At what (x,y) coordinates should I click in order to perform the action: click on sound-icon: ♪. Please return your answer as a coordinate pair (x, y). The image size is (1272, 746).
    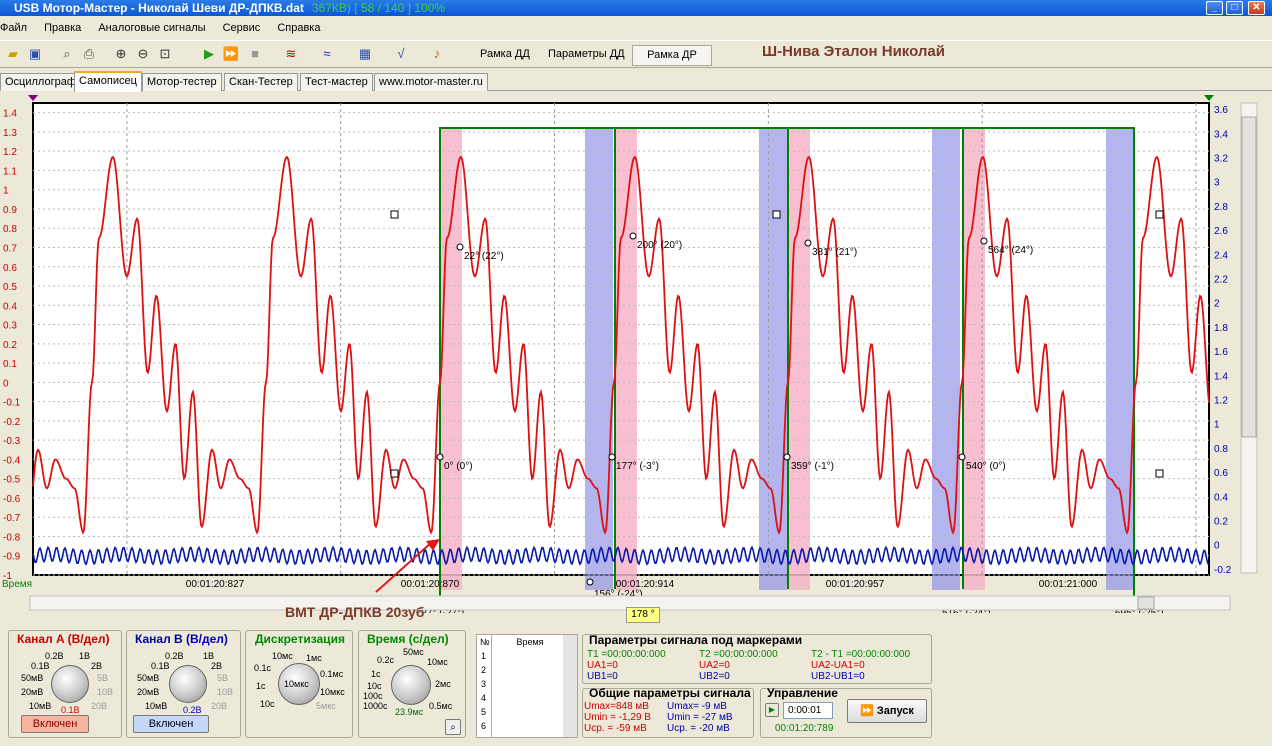
    Looking at the image, I should click on (437, 54).